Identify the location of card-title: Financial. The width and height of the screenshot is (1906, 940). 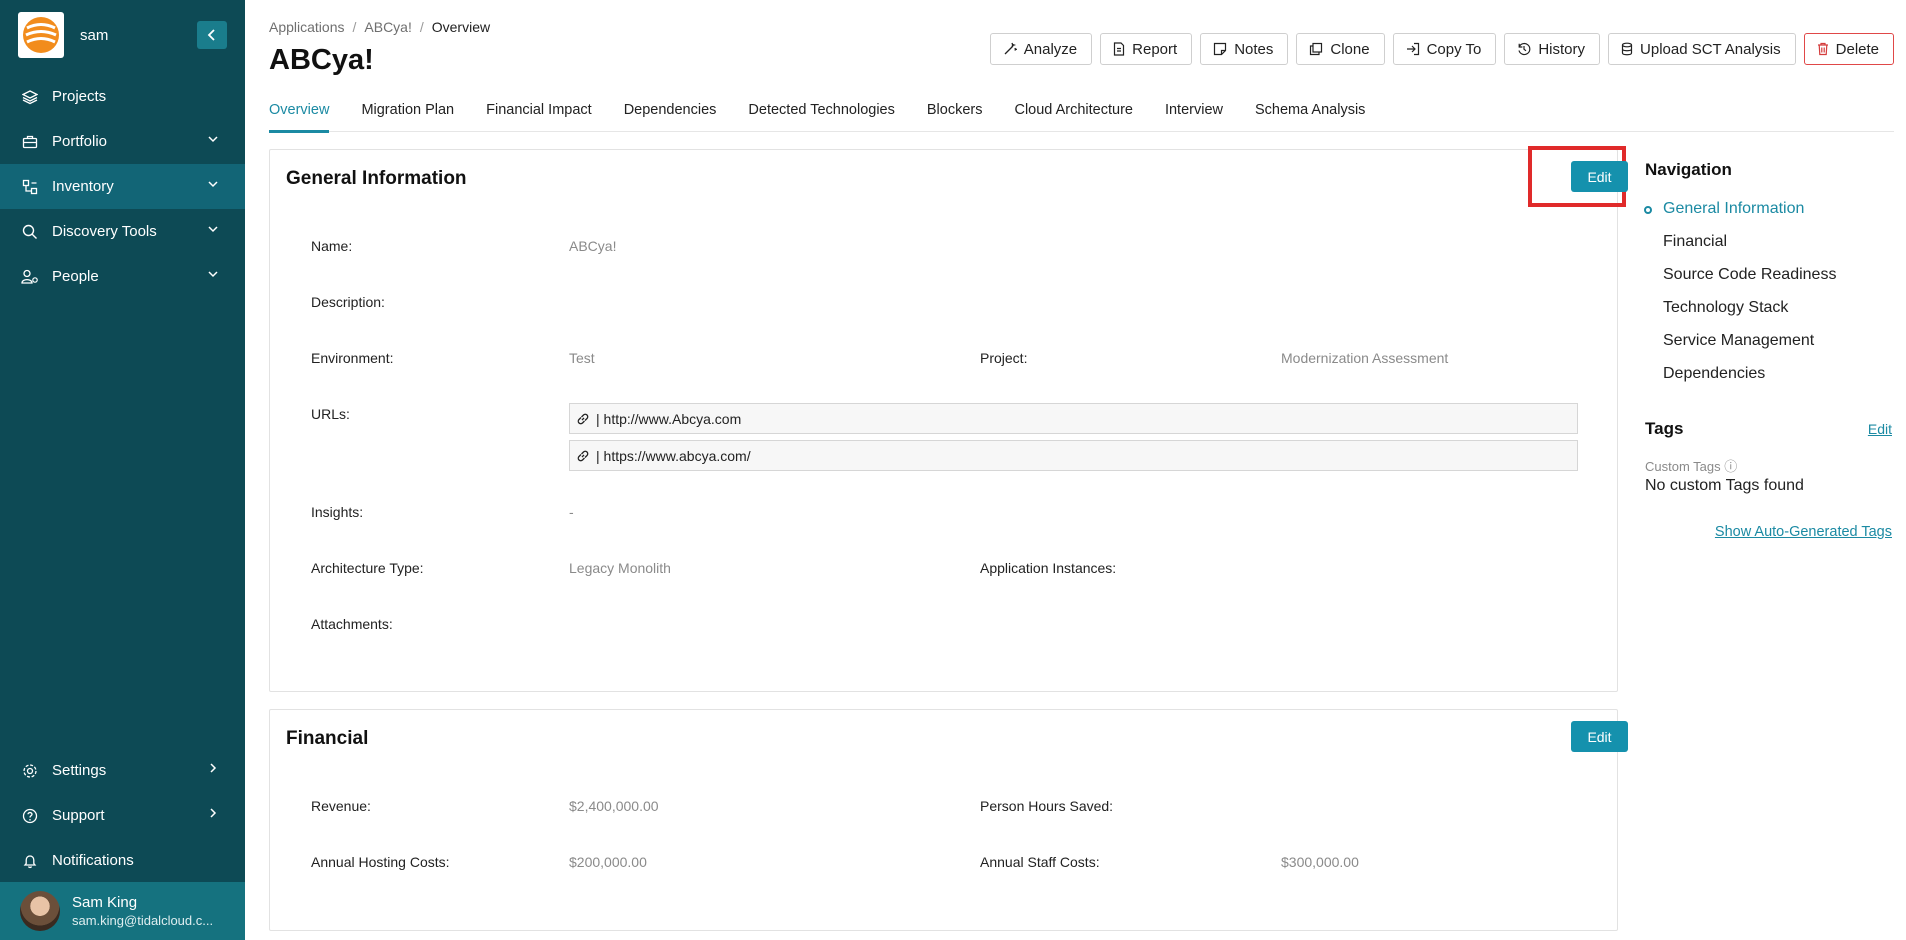
(327, 738).